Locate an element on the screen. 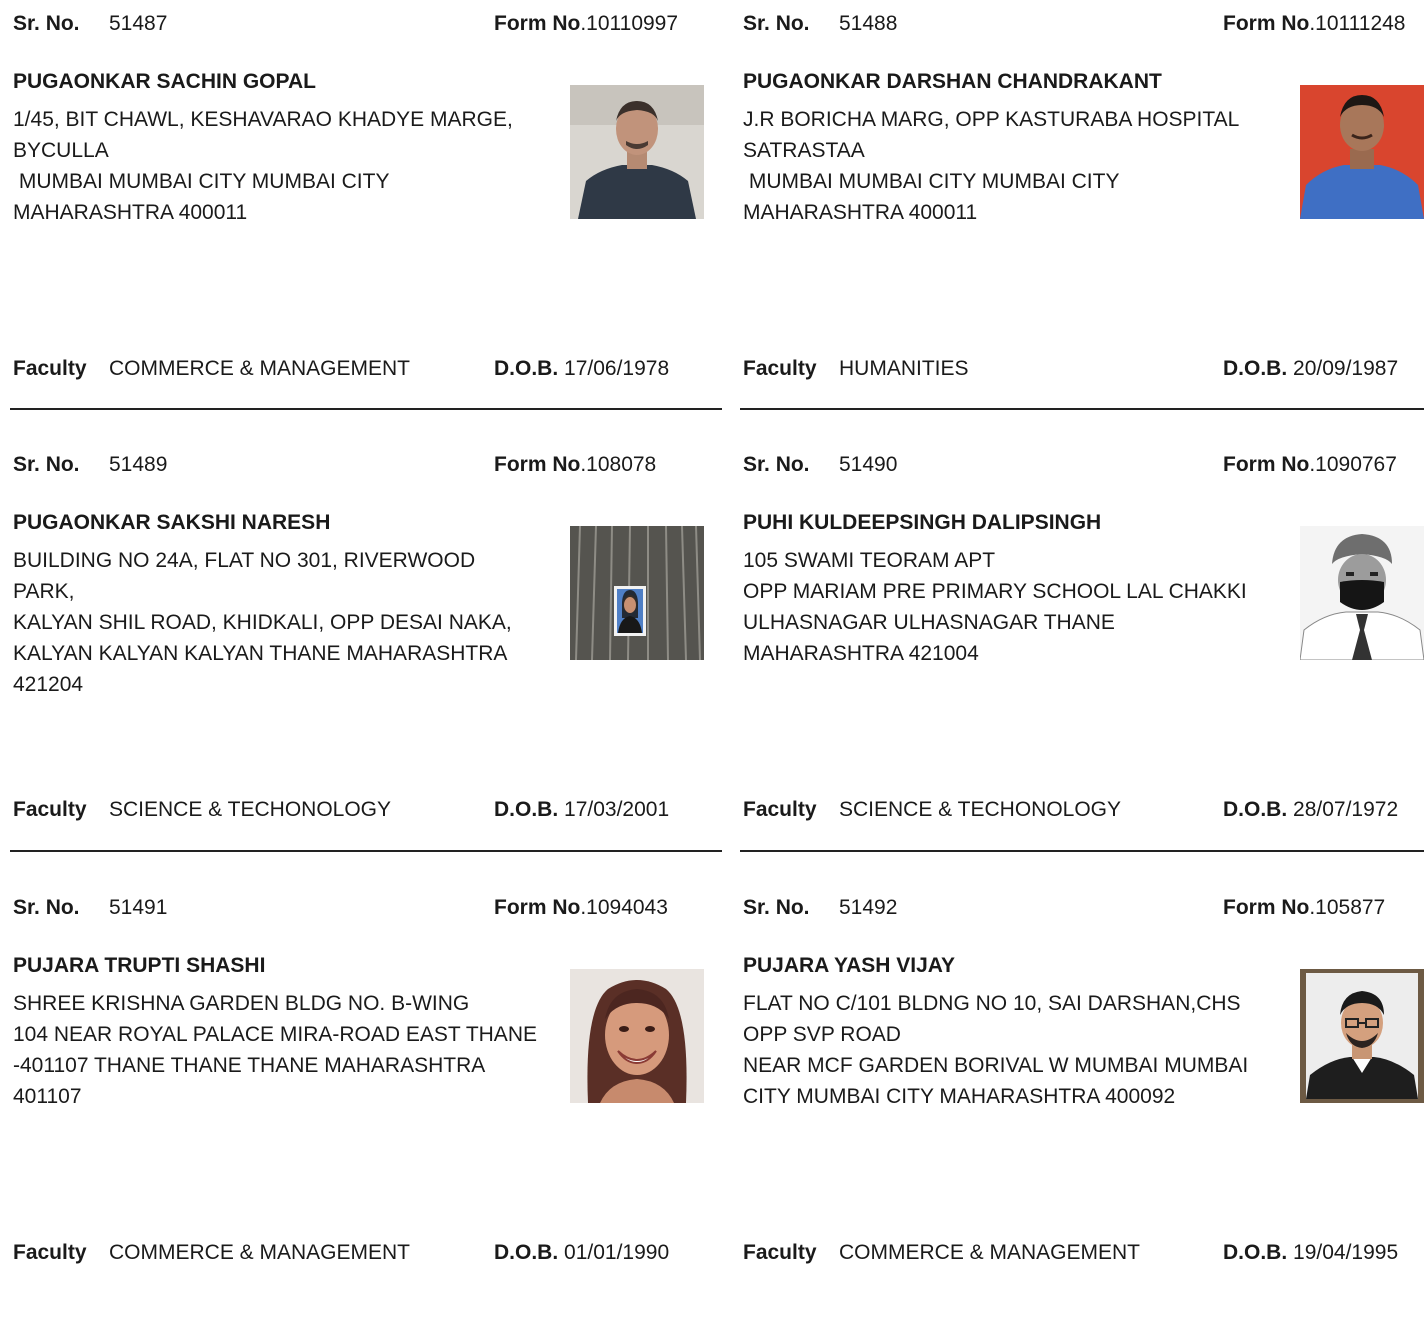 This screenshot has height=1338, width=1424. form-no-value: .10110997 is located at coordinates (629, 23).